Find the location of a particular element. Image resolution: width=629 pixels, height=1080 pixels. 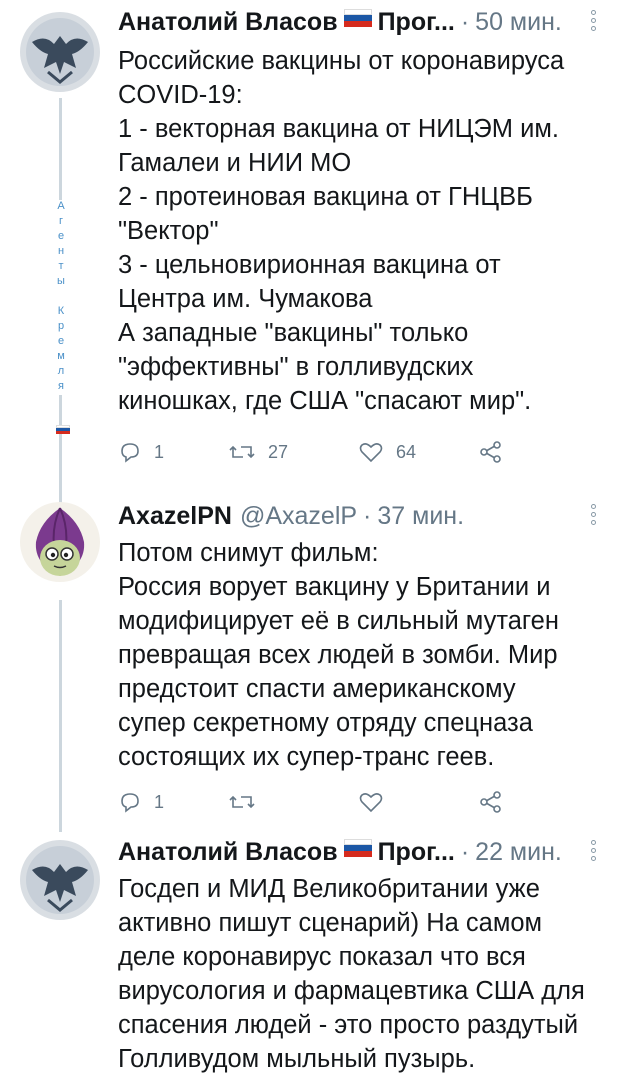

action-bar: 1 is located at coordinates (311, 802).